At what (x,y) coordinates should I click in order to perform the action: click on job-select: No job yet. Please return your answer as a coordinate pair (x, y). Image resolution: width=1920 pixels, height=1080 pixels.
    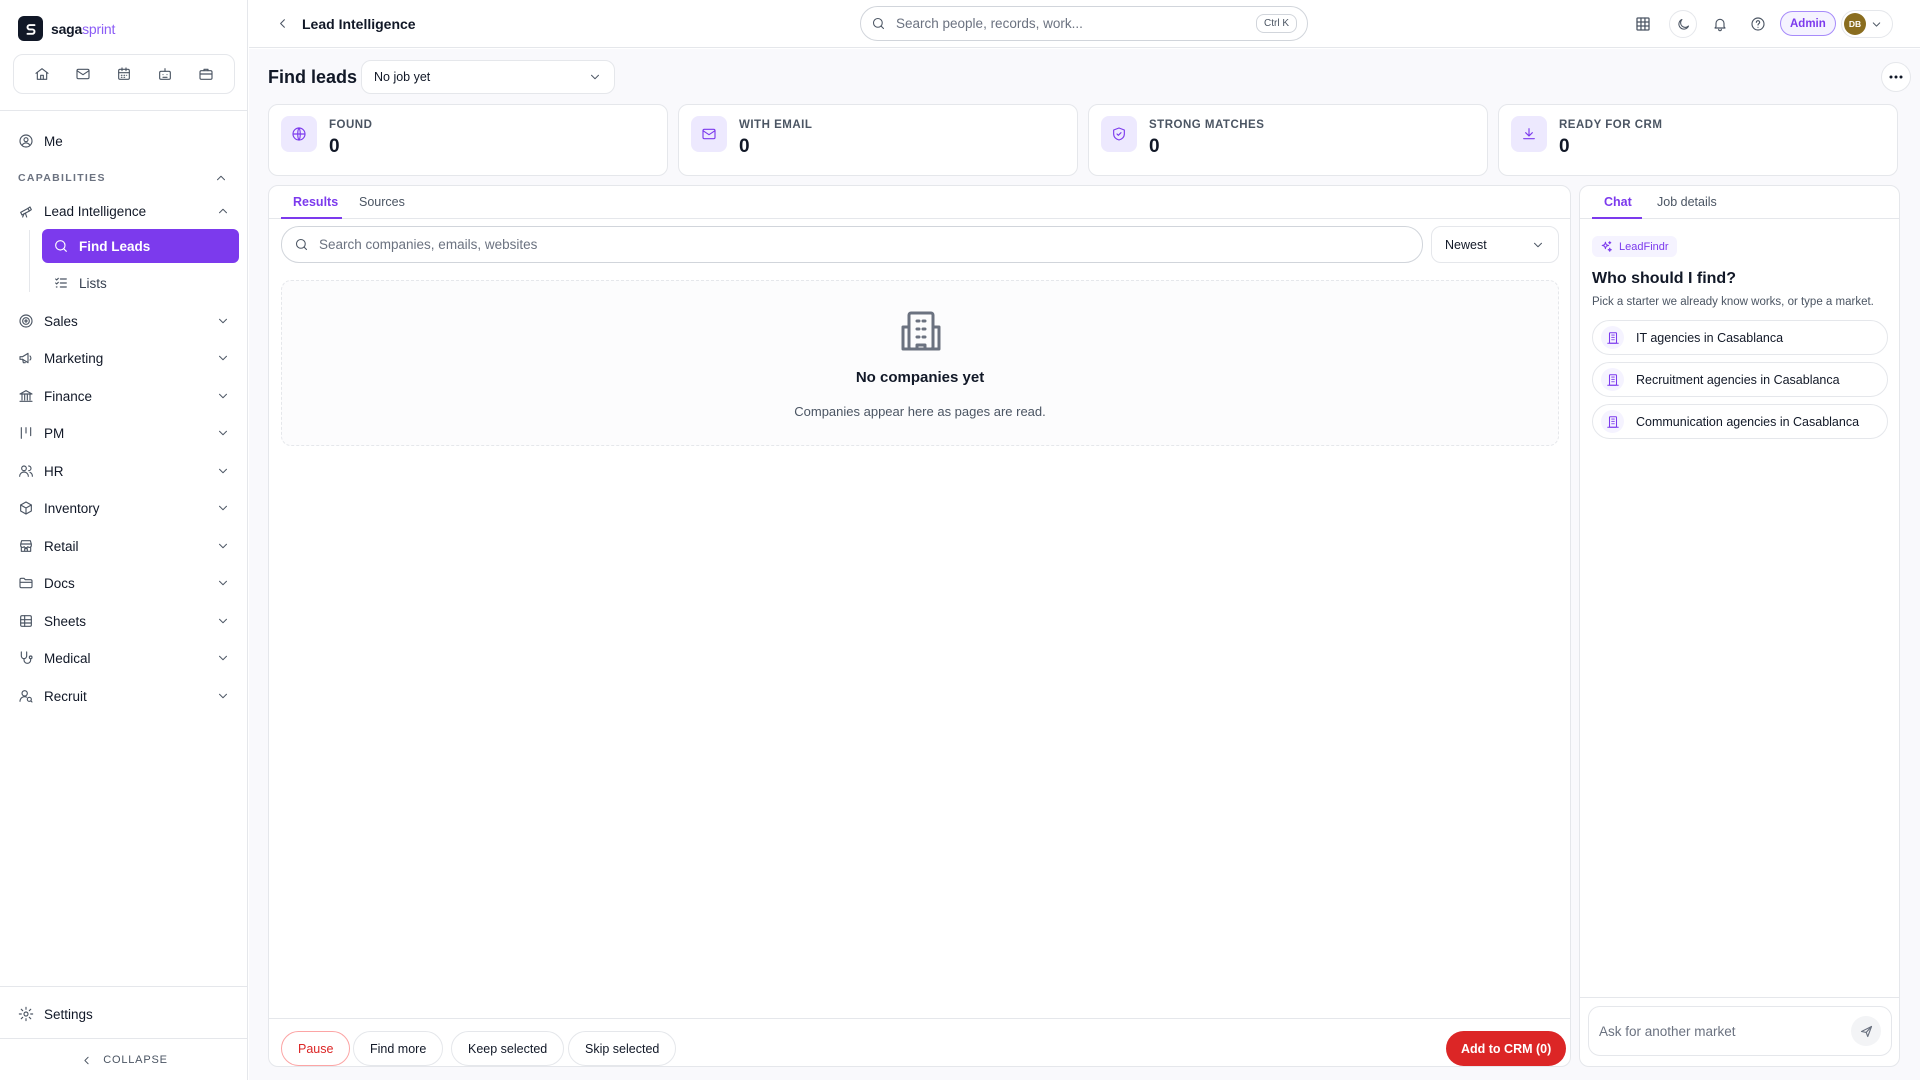
    Looking at the image, I should click on (488, 77).